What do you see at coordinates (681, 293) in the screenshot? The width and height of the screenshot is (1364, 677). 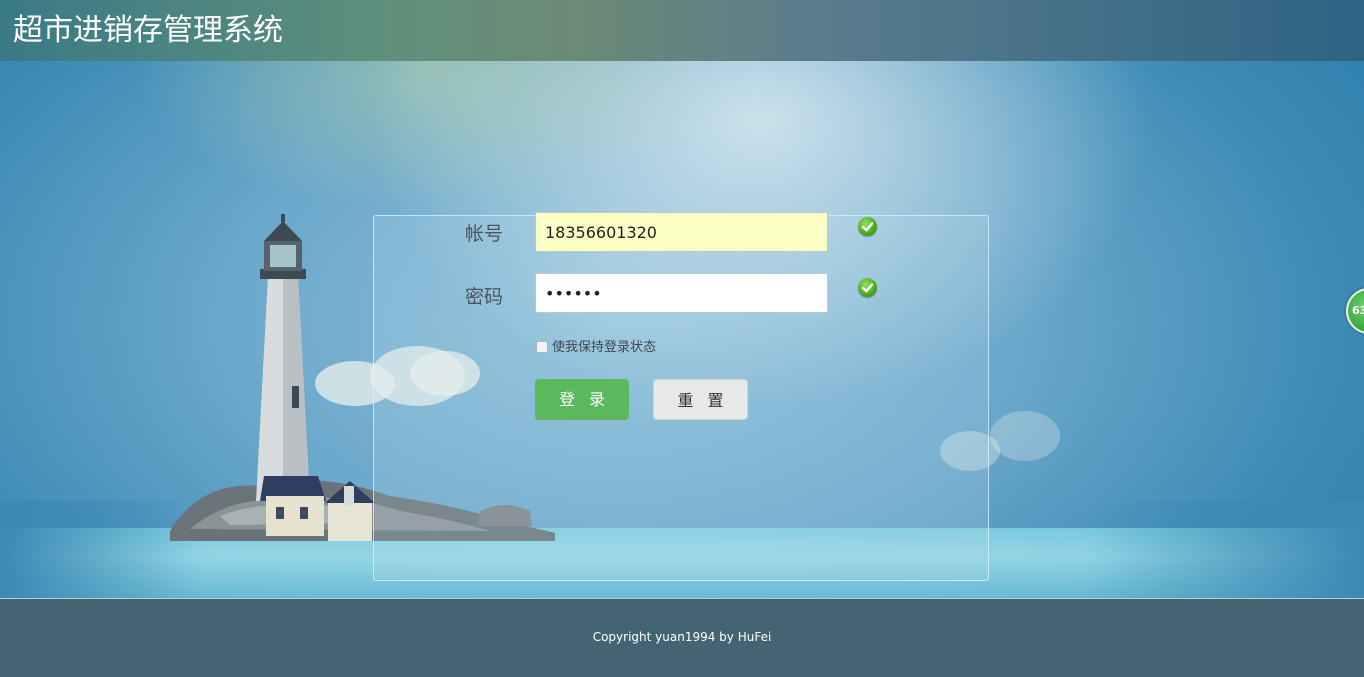 I see `password-input` at bounding box center [681, 293].